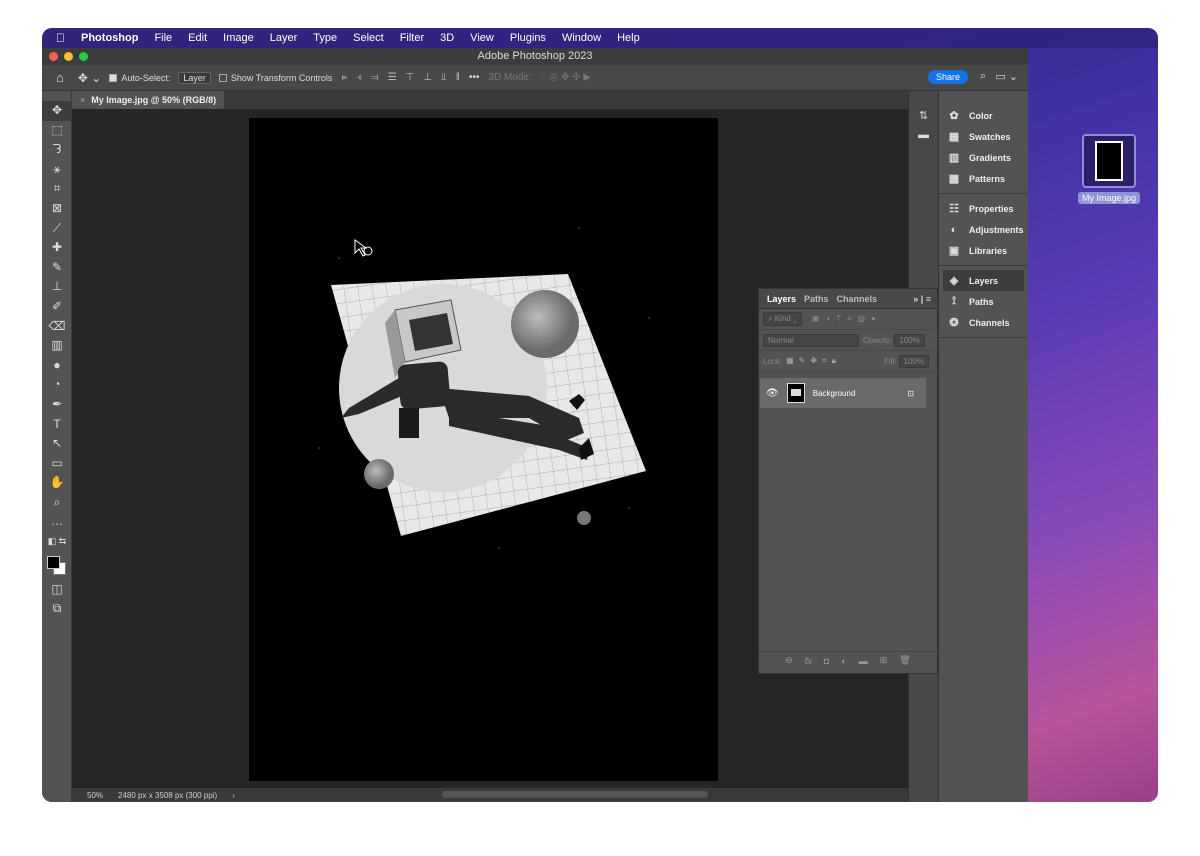  Describe the element at coordinates (410, 77) in the screenshot. I see `align-top-icon: ⊤` at that location.